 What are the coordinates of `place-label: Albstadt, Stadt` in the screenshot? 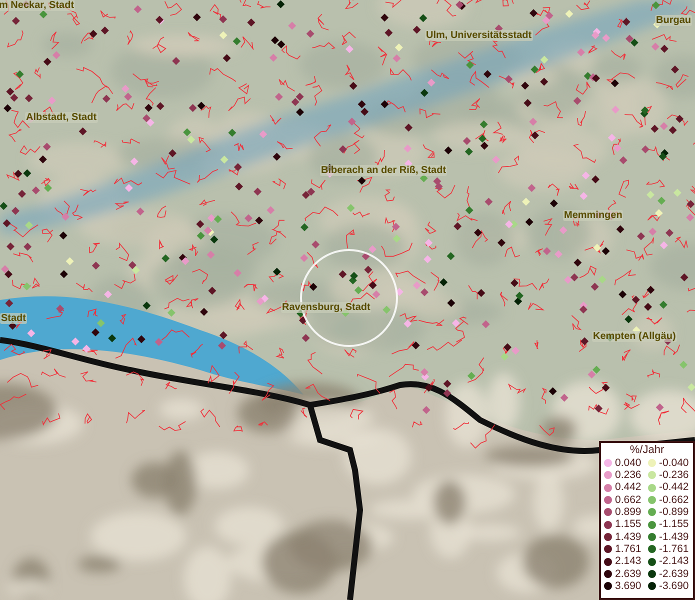 It's located at (61, 117).